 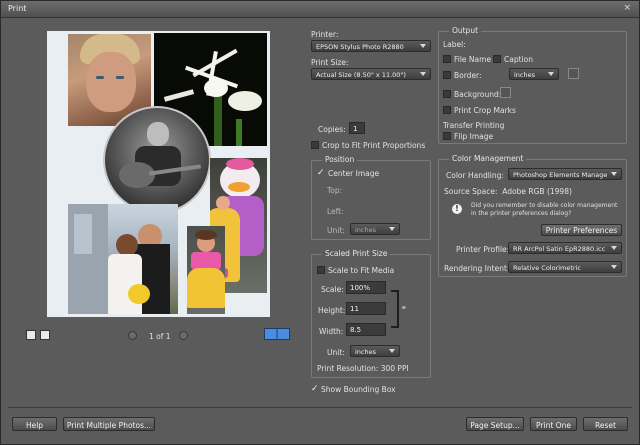 What do you see at coordinates (360, 47) in the screenshot?
I see `printer-value: EPSON Stylus Photo R2880` at bounding box center [360, 47].